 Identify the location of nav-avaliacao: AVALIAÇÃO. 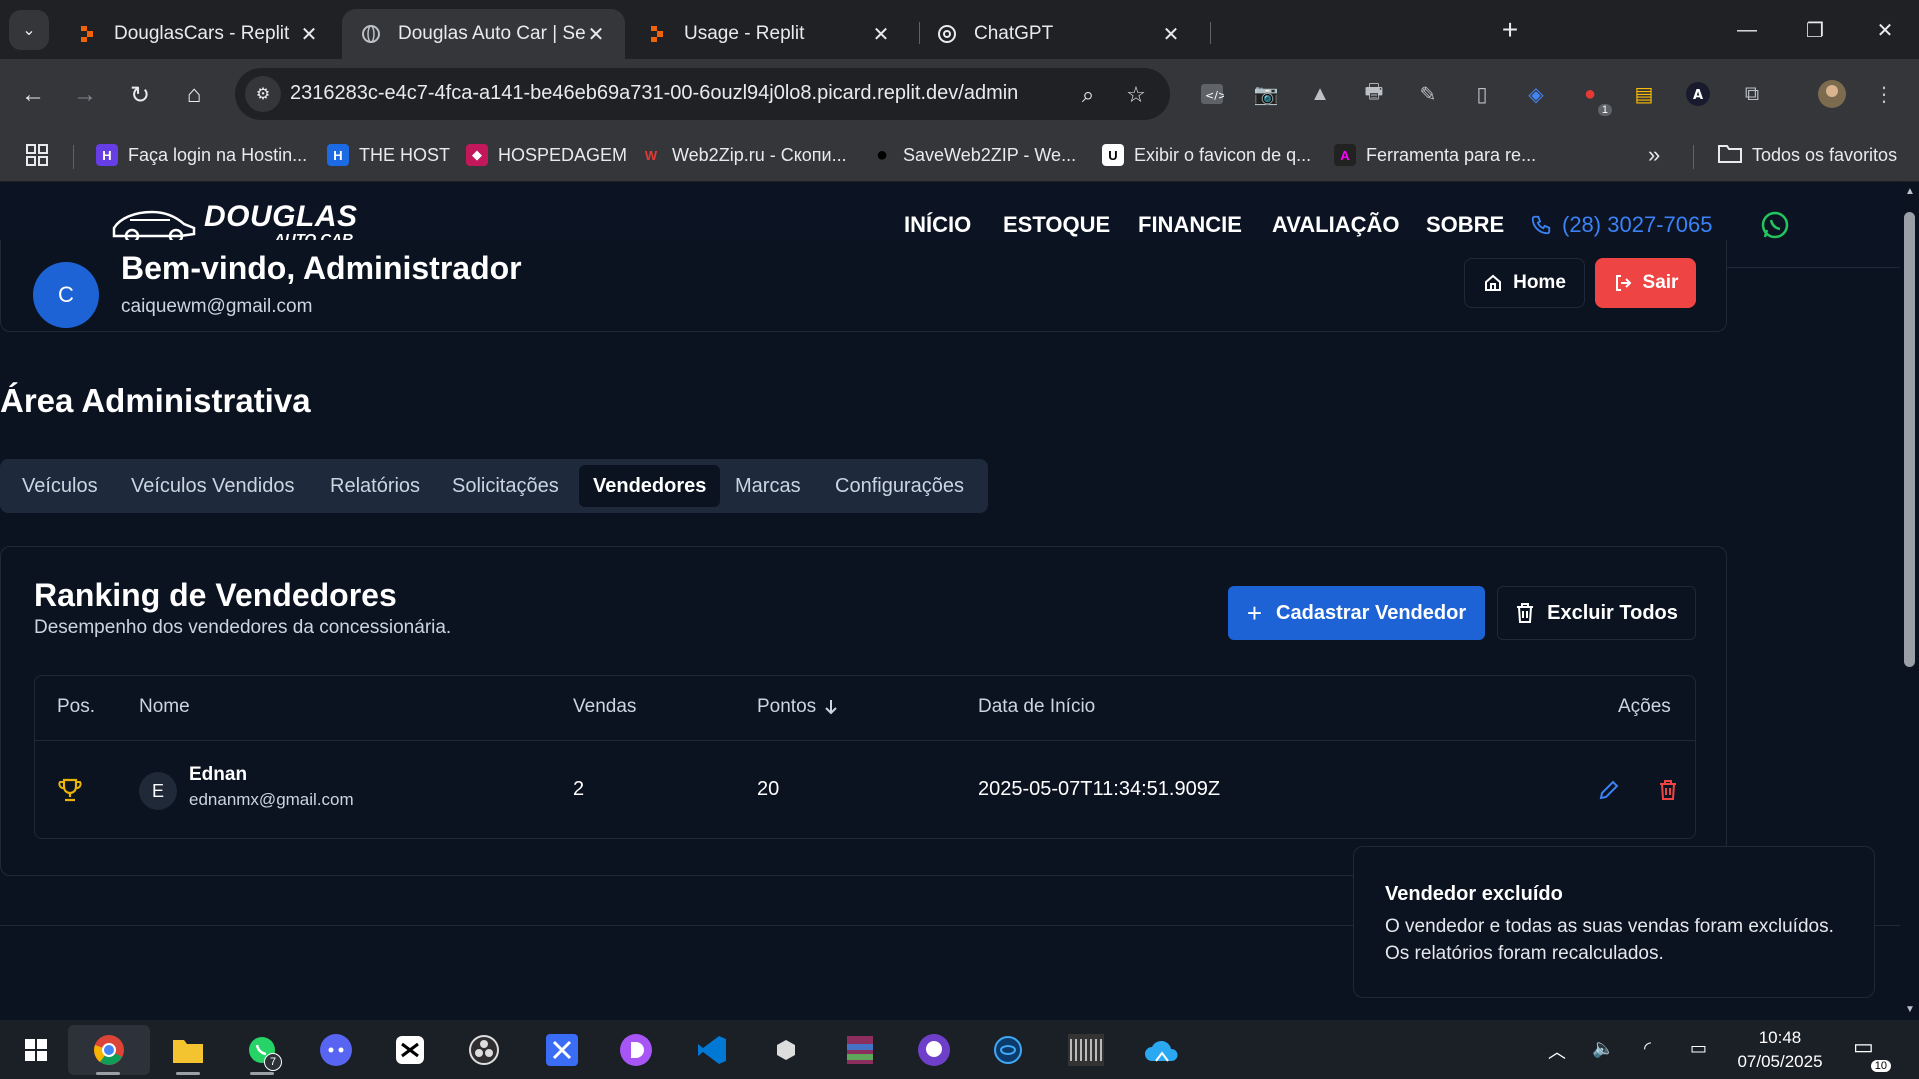
(1336, 225).